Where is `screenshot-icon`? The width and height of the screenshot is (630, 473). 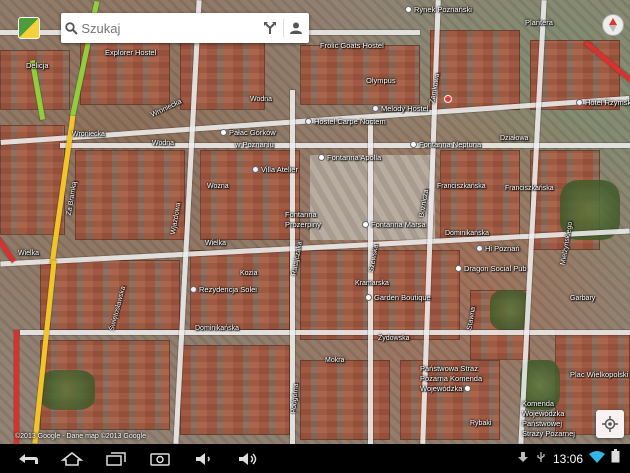
screenshot-icon is located at coordinates (160, 458).